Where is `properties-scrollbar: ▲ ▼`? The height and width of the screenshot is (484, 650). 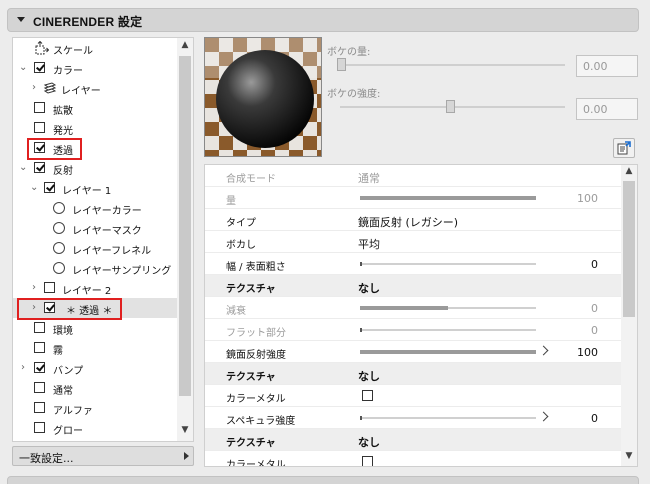 properties-scrollbar: ▲ ▼ is located at coordinates (629, 315).